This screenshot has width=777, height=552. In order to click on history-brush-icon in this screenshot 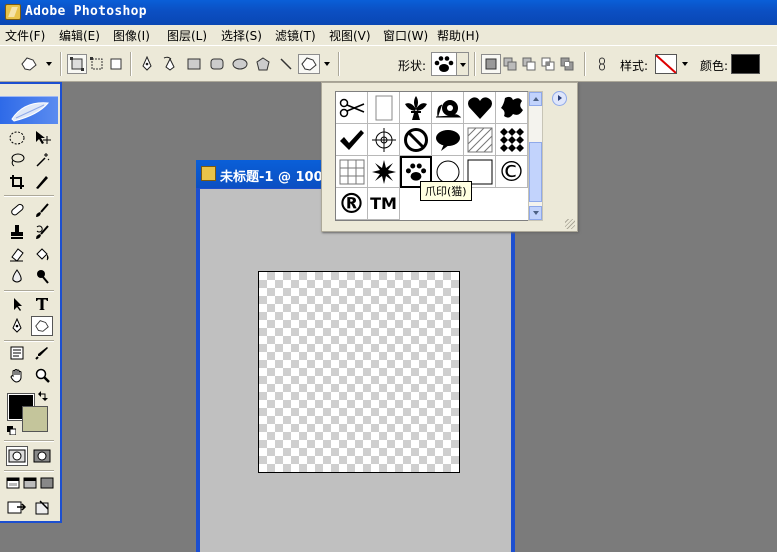, I will do `click(42, 232)`.